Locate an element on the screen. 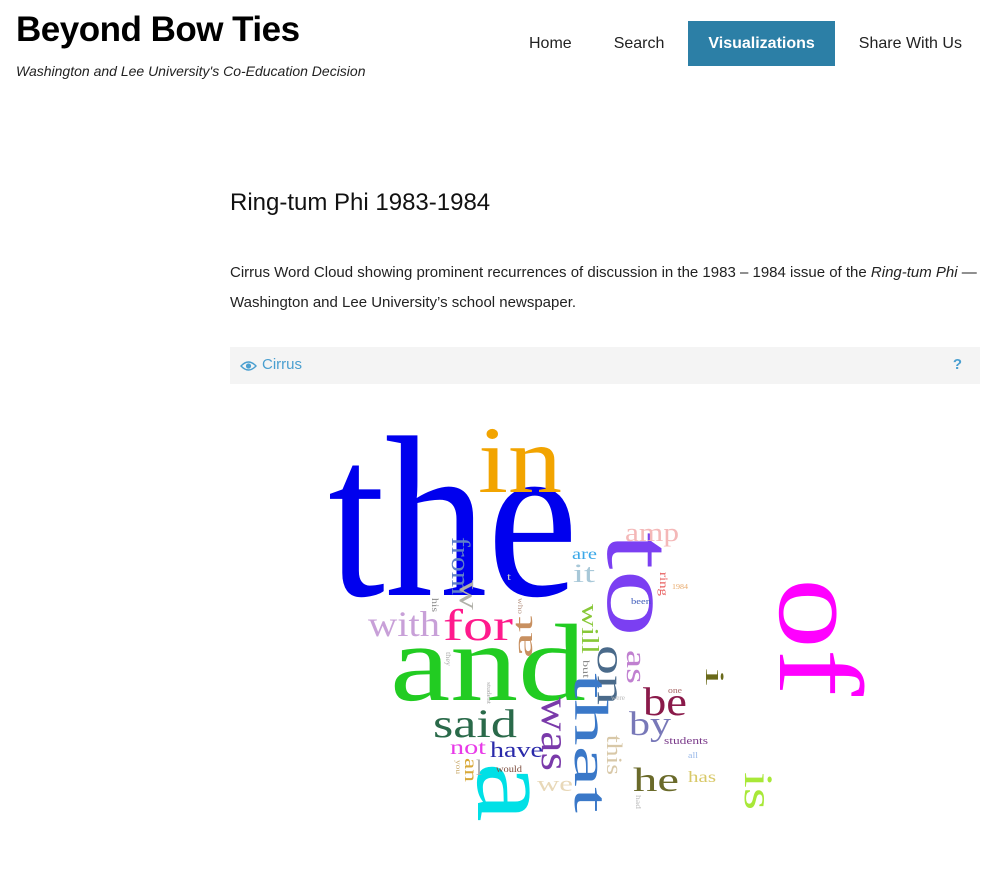 The width and height of the screenshot is (997, 888). cloud-word: we is located at coordinates (555, 783).